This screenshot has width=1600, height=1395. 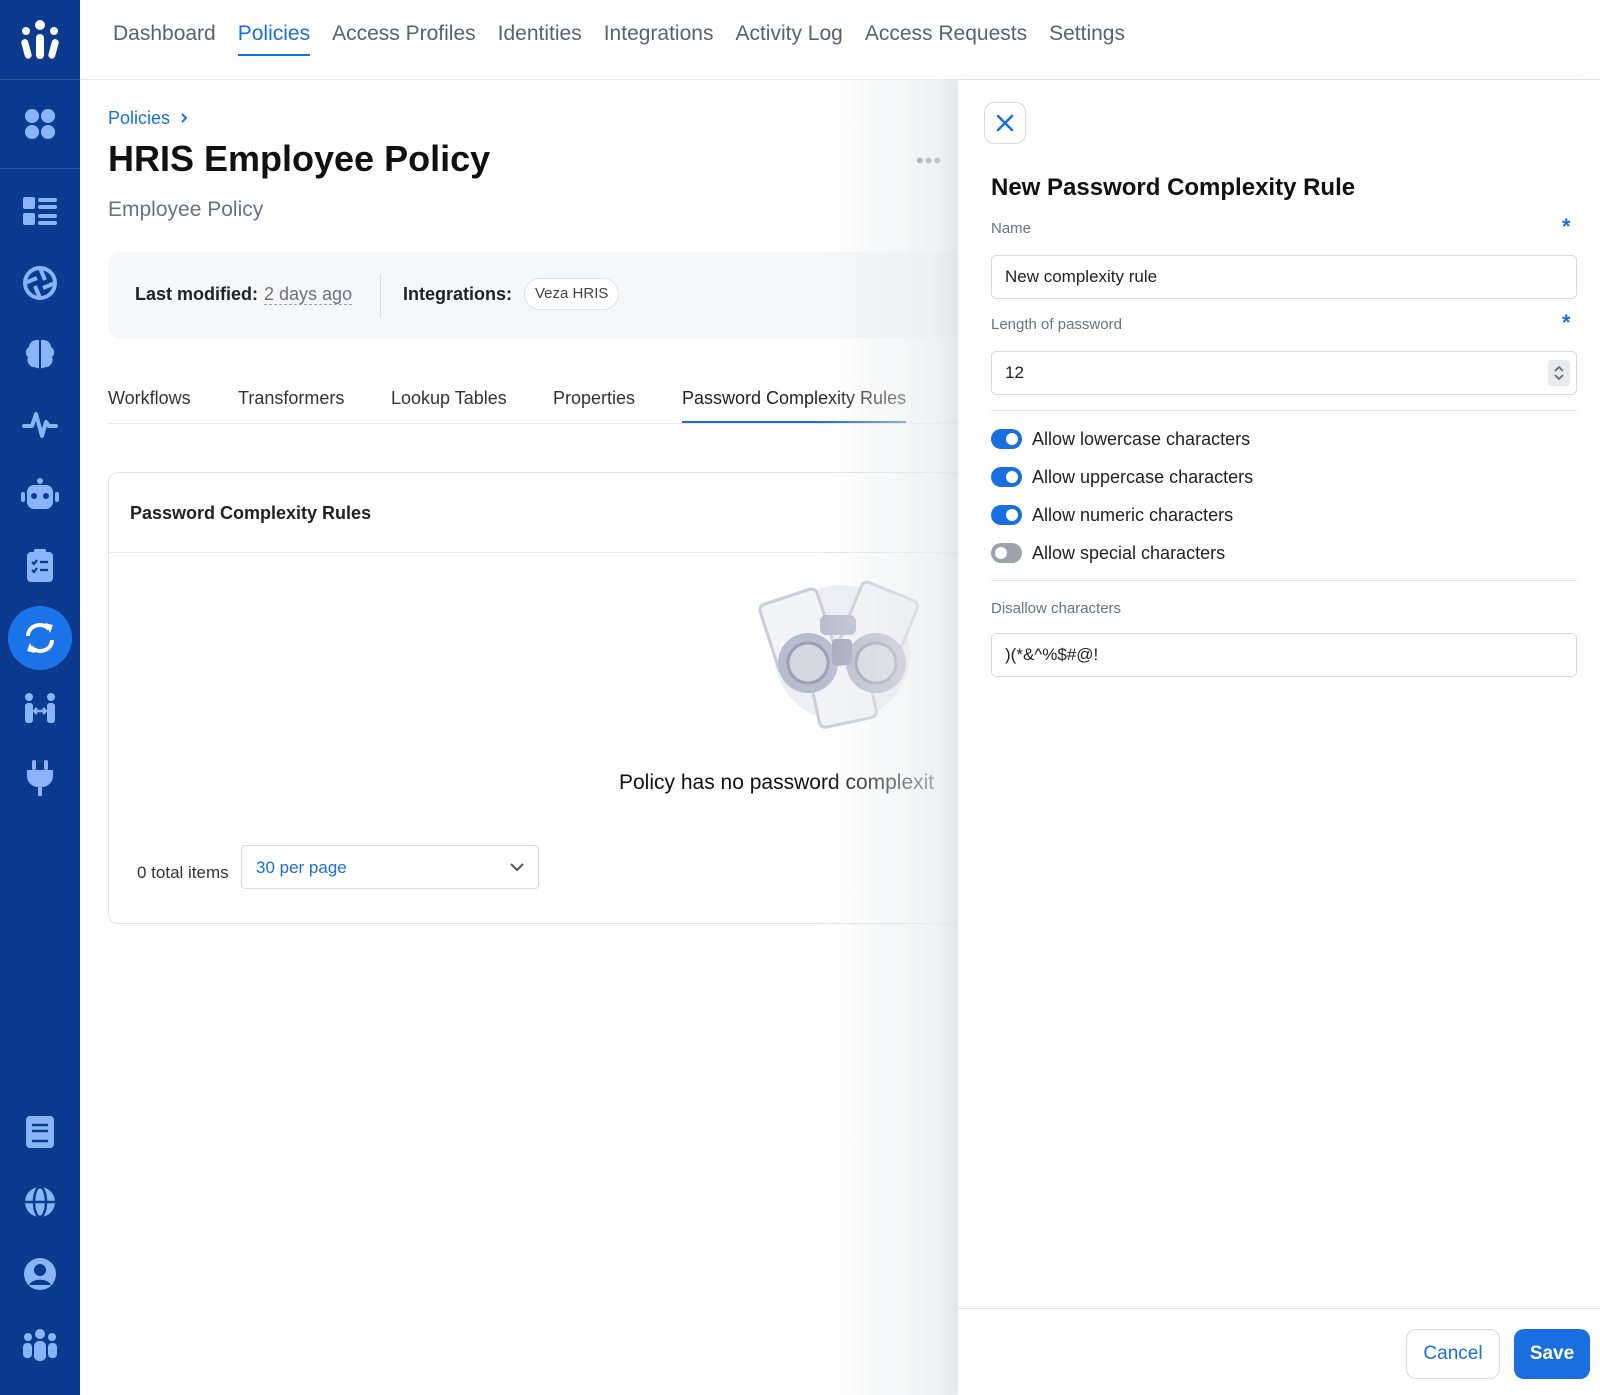 I want to click on nav-dashboard: Dashboard, so click(x=164, y=39).